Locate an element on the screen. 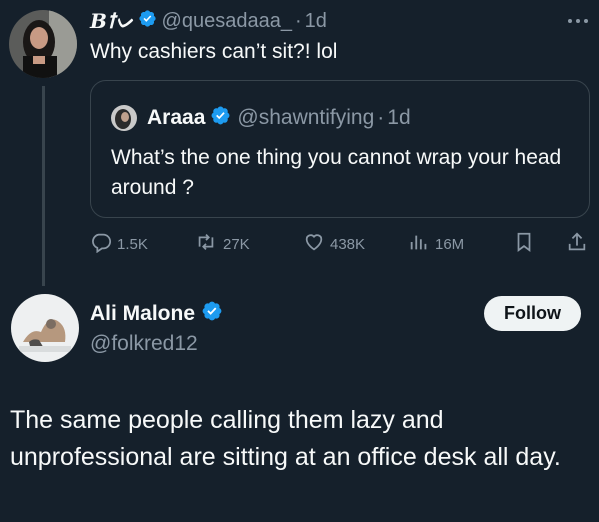 The image size is (599, 522). repost-icon is located at coordinates (208, 244).